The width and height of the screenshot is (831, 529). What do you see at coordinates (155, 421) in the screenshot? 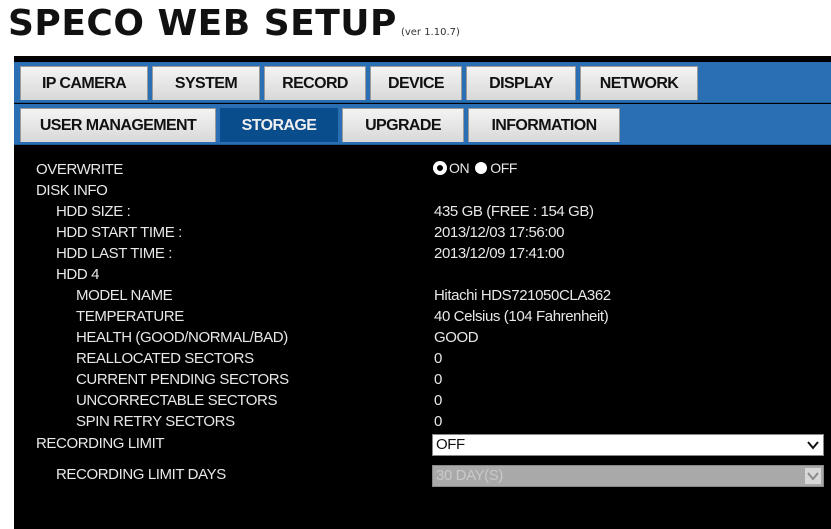
I see `spin-retry-sectors-label: SPIN RETRY SECTORS` at bounding box center [155, 421].